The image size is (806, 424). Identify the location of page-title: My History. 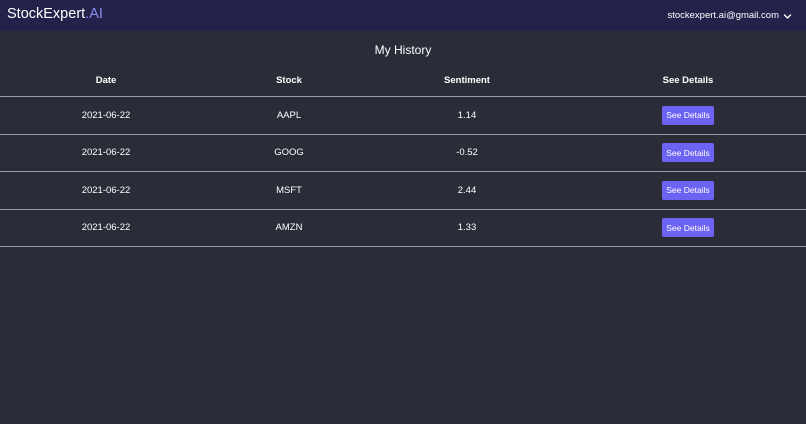
(403, 50).